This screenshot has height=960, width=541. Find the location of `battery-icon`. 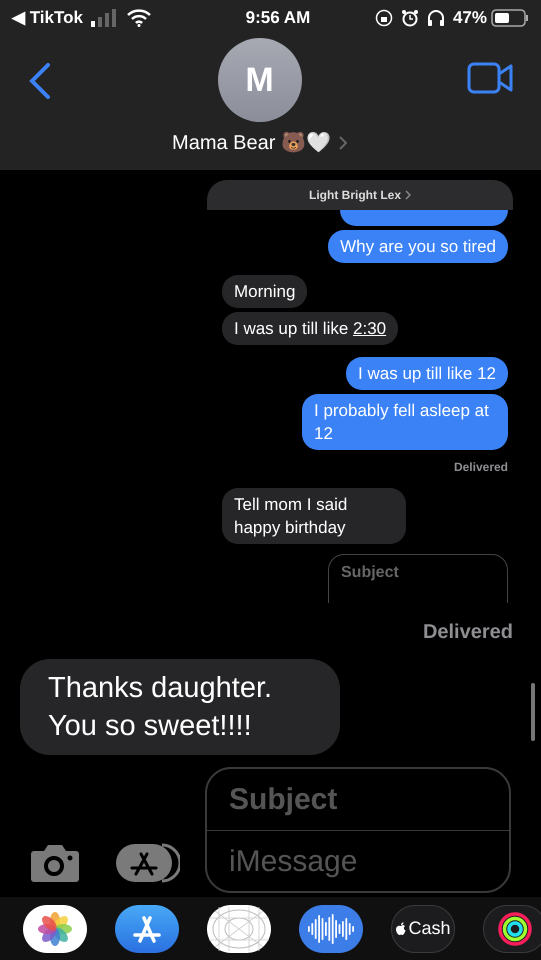

battery-icon is located at coordinates (509, 18).